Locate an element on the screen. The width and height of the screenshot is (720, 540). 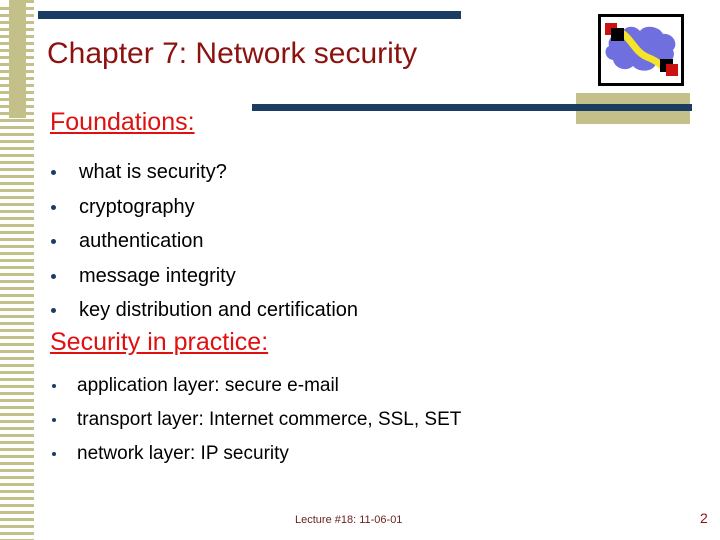
section-heading-foundations: Foundations: is located at coordinates (122, 122).